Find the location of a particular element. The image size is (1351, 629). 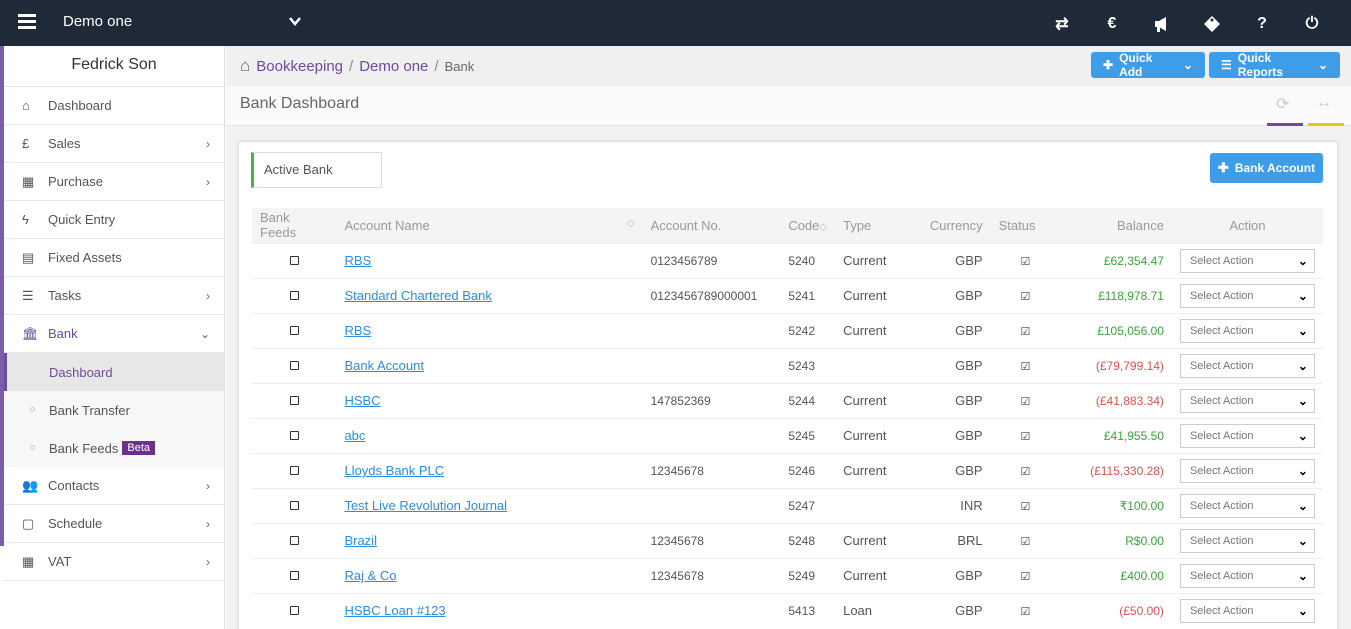

quick-add-button: ✚ Quick Add ⌄ is located at coordinates (1148, 65).